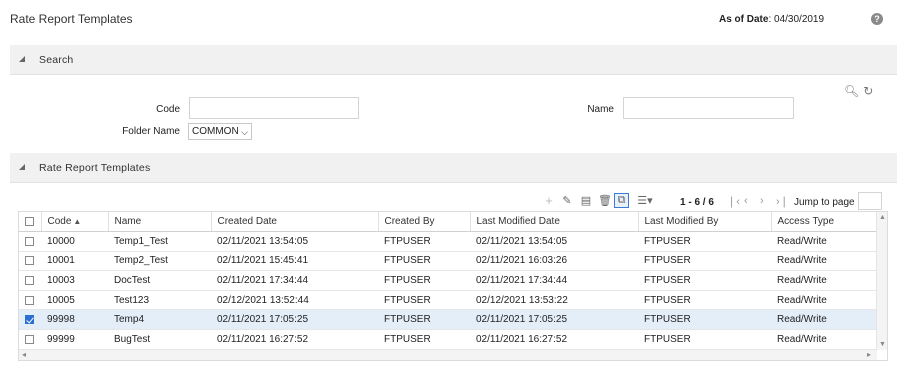 This screenshot has height=368, width=907. Describe the element at coordinates (74, 300) in the screenshot. I see `cell-code: 10005` at that location.